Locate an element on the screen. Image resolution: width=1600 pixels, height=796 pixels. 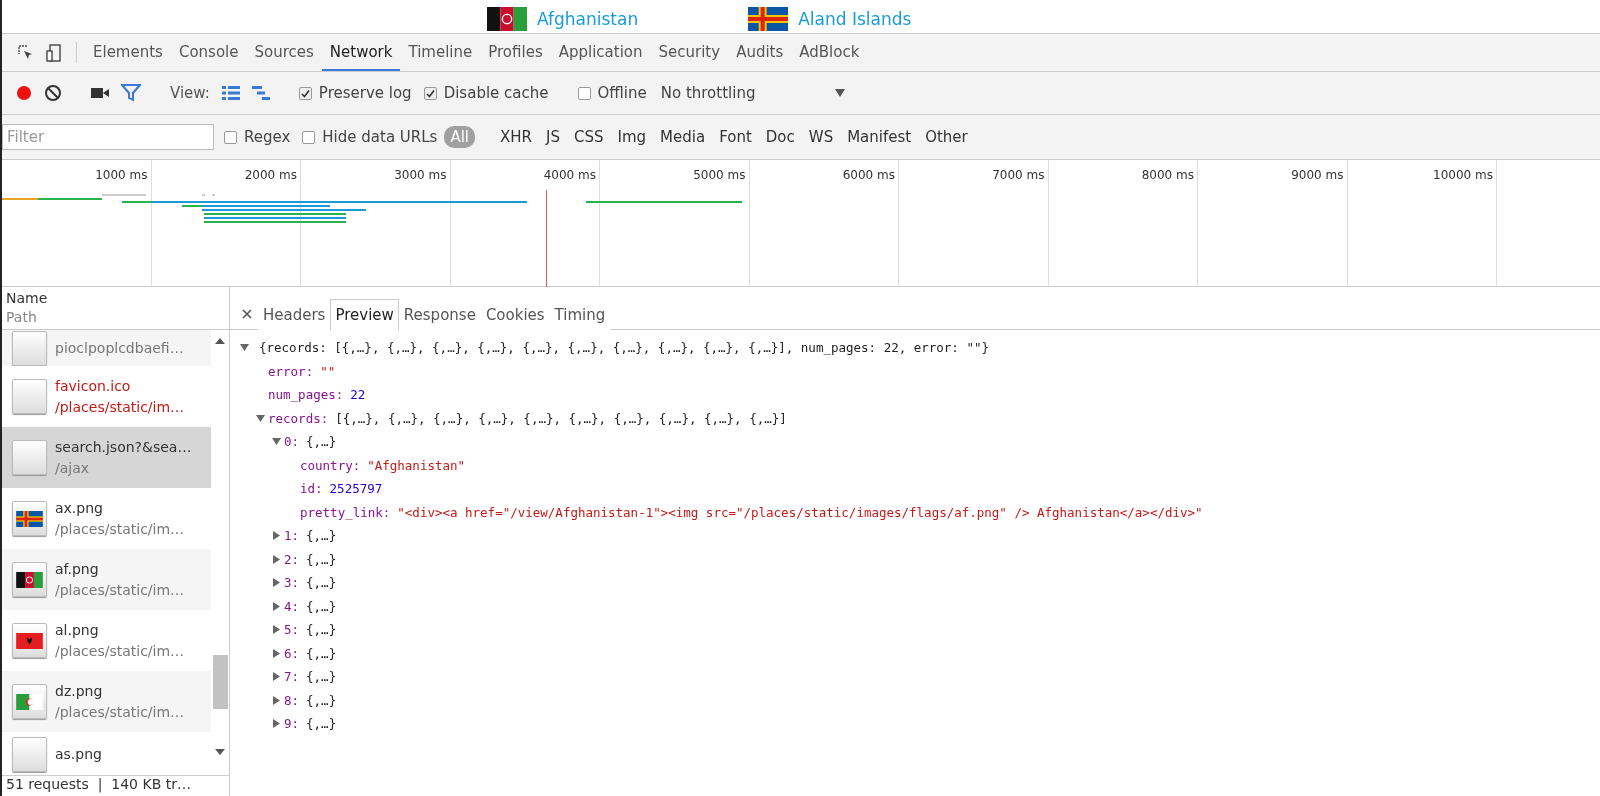
panel-tab: Timeline is located at coordinates (440, 52).